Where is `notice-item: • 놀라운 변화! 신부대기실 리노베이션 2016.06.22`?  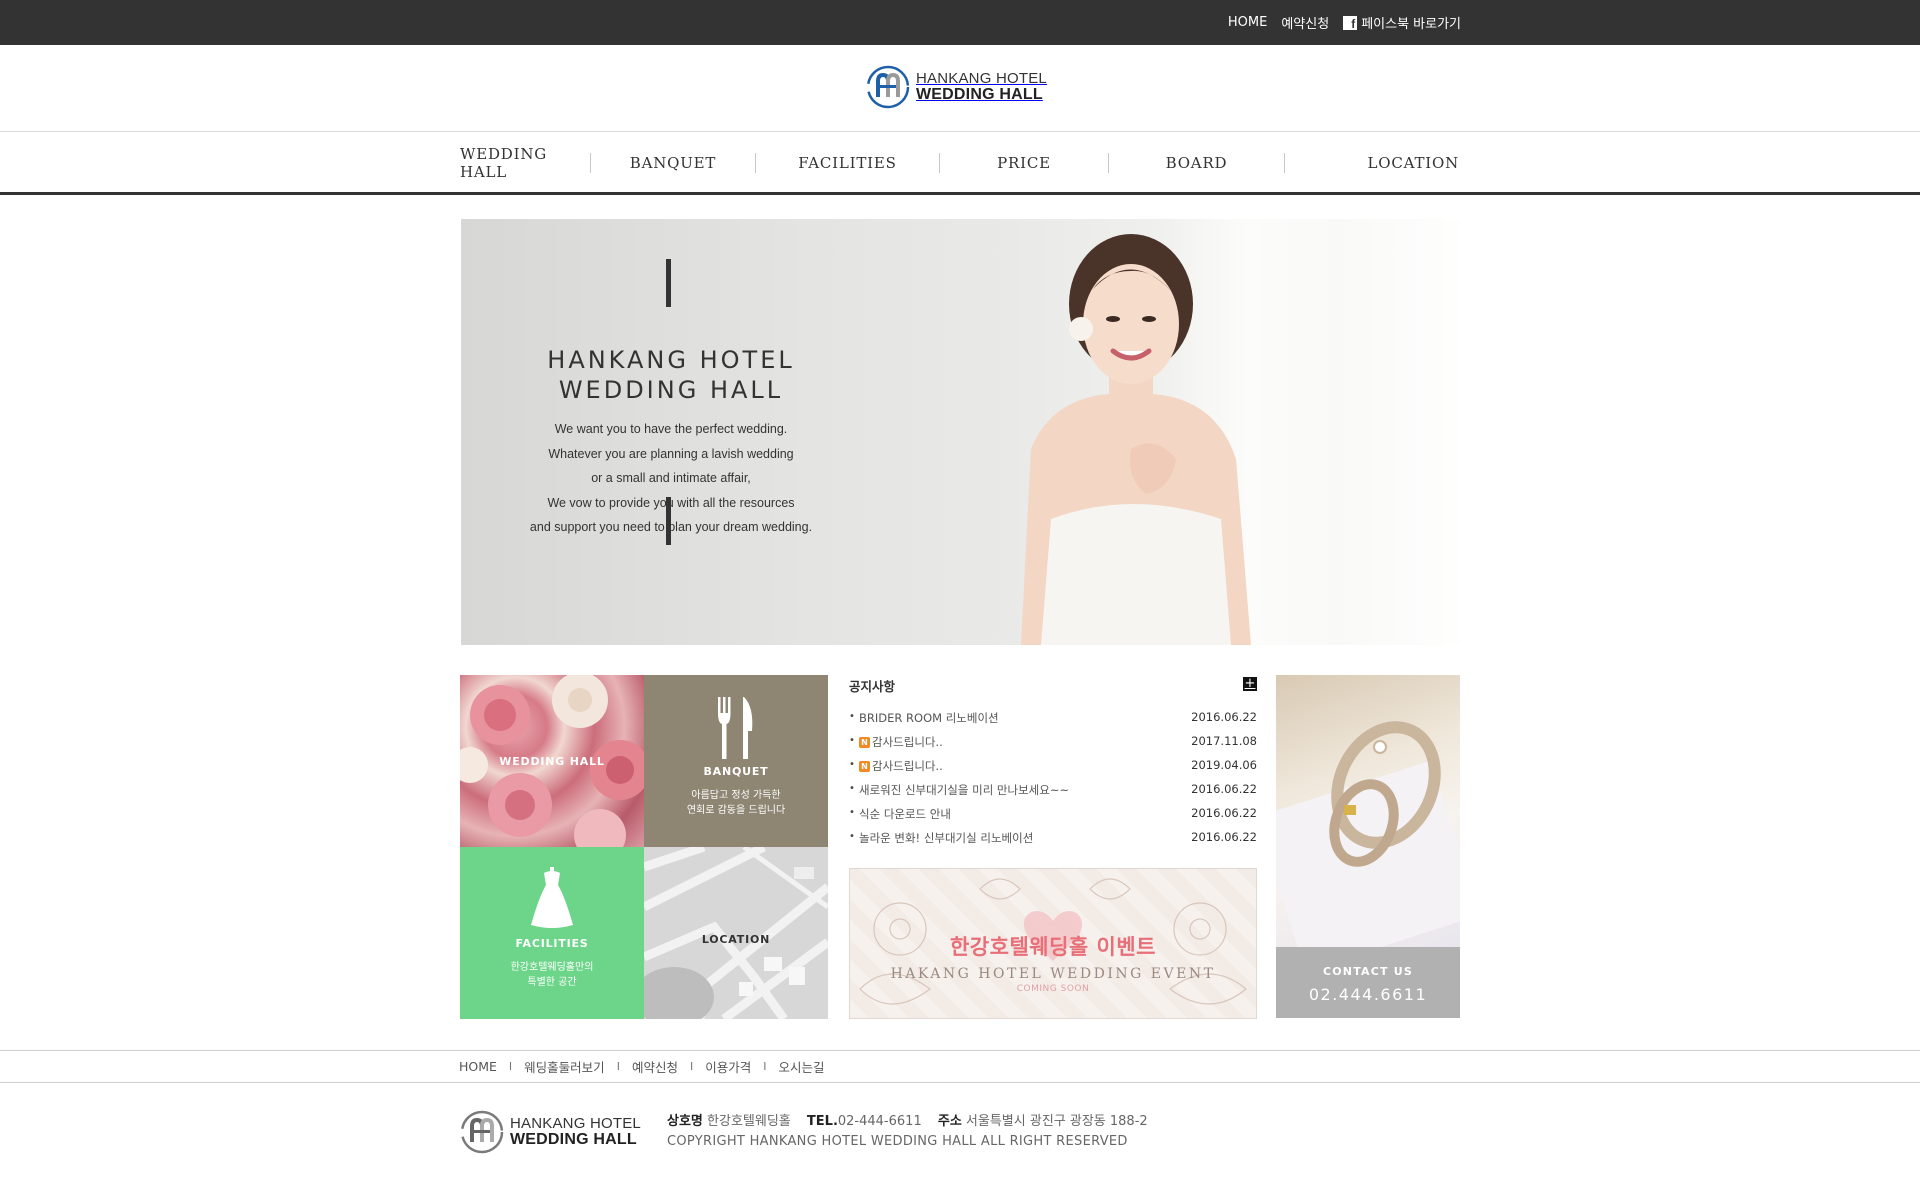 notice-item: • 놀라운 변화! 신부대기실 리노베이션 2016.06.22 is located at coordinates (1053, 840).